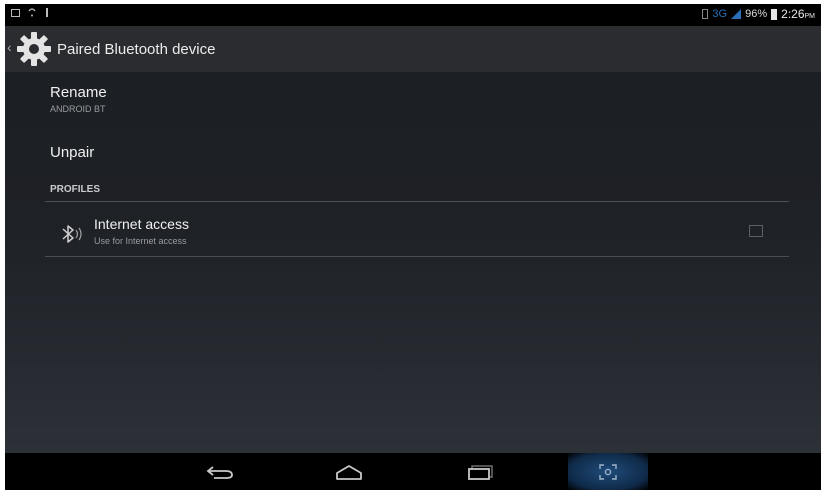 This screenshot has height=493, width=826. What do you see at coordinates (413, 471) in the screenshot?
I see `navigation-bar` at bounding box center [413, 471].